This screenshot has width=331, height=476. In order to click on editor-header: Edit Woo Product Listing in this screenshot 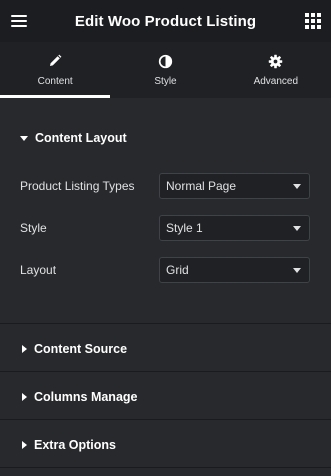, I will do `click(165, 21)`.